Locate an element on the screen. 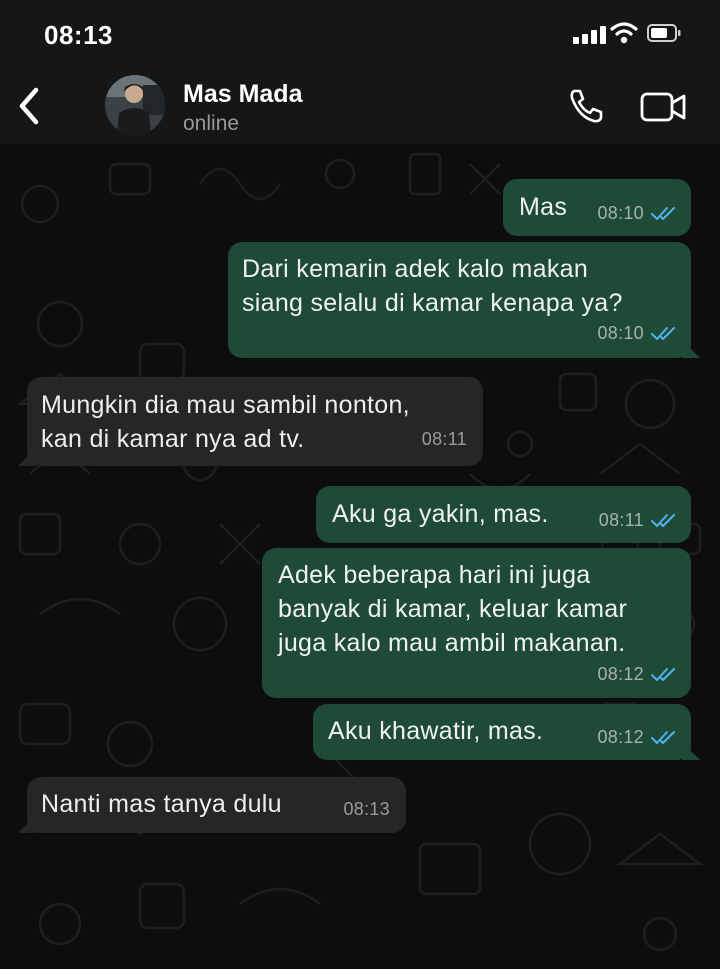  chat-header: Mas Mada online is located at coordinates (360, 107).